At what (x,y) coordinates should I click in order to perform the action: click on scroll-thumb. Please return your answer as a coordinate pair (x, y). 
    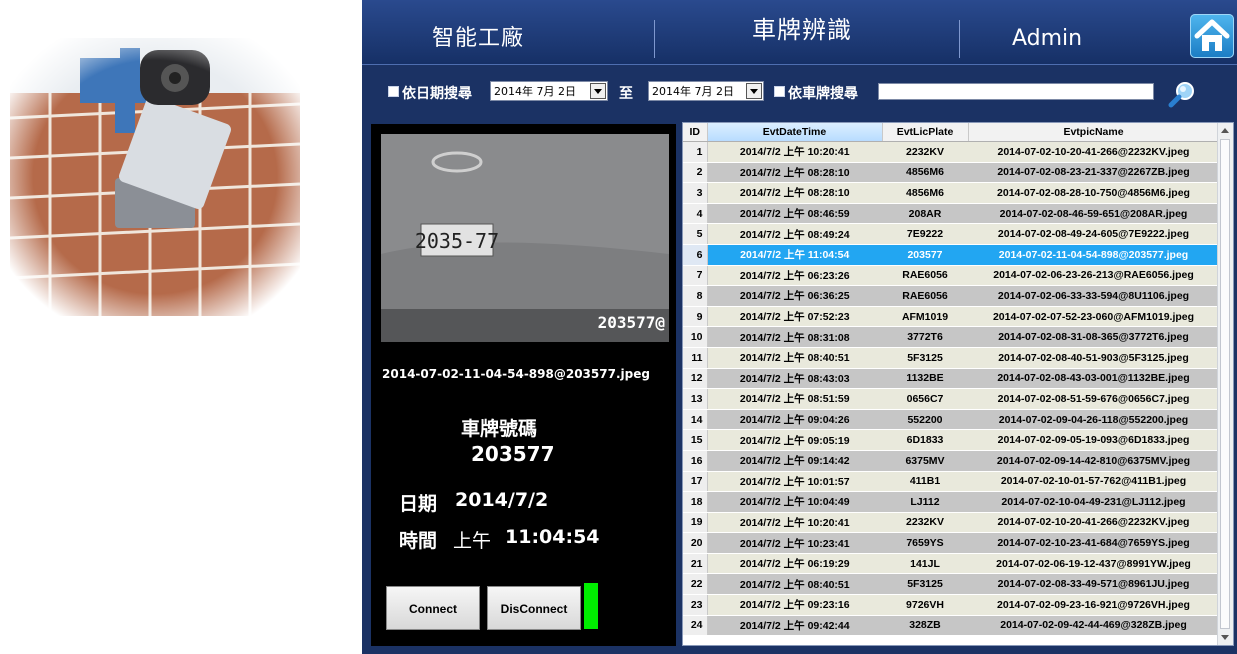
    Looking at the image, I should click on (1225, 384).